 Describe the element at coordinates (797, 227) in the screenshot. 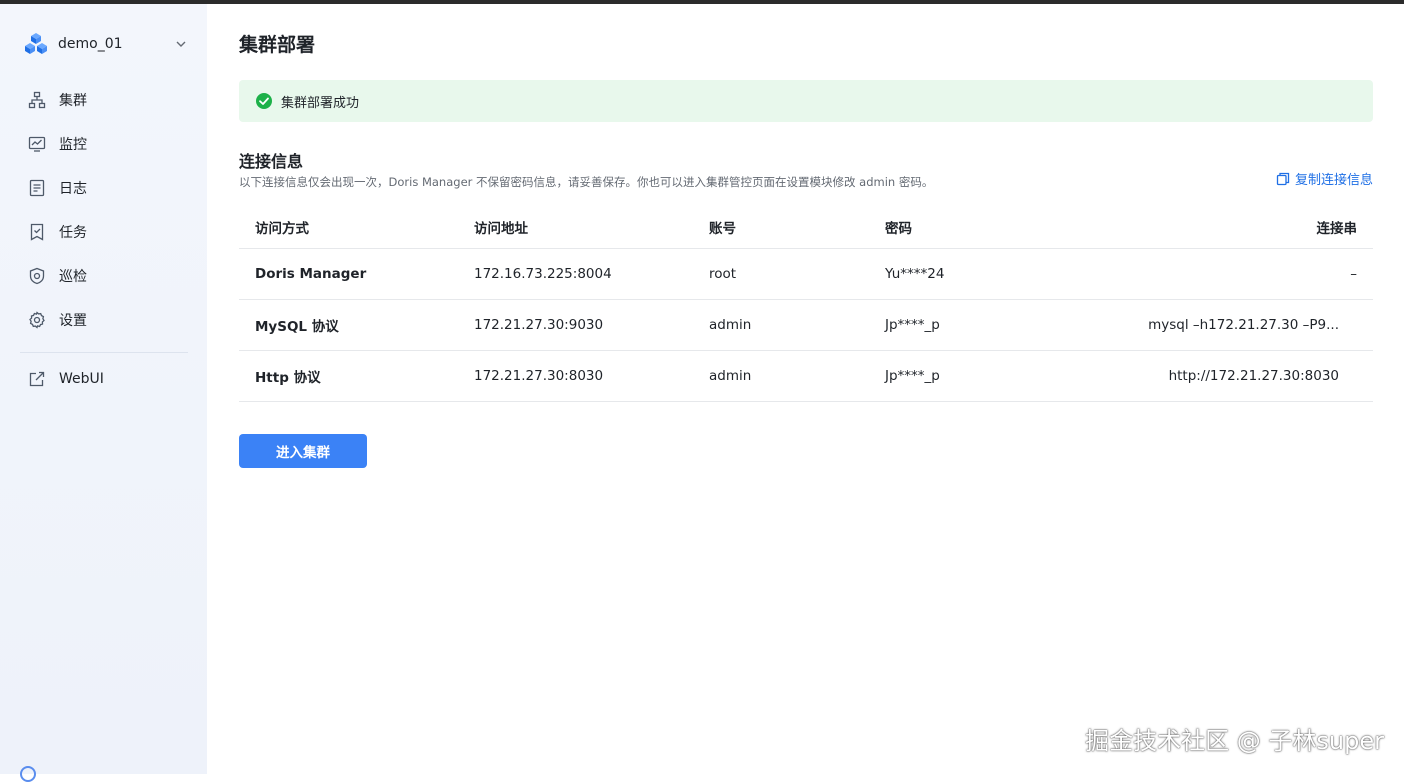

I see `column-header: 账号` at that location.